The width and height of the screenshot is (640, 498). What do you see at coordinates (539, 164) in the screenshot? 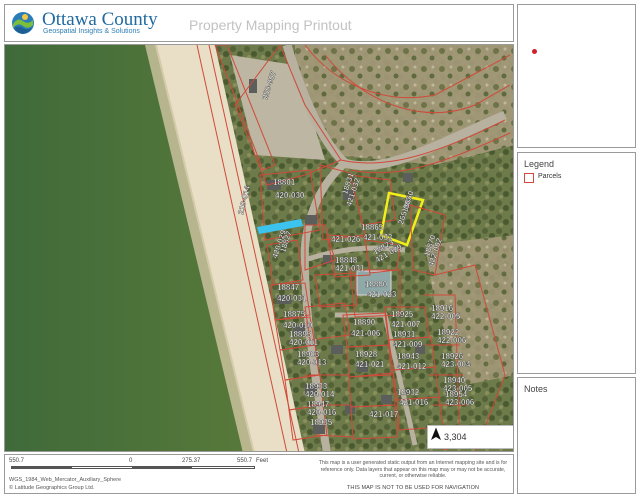
I see `legend-title: Legend` at bounding box center [539, 164].